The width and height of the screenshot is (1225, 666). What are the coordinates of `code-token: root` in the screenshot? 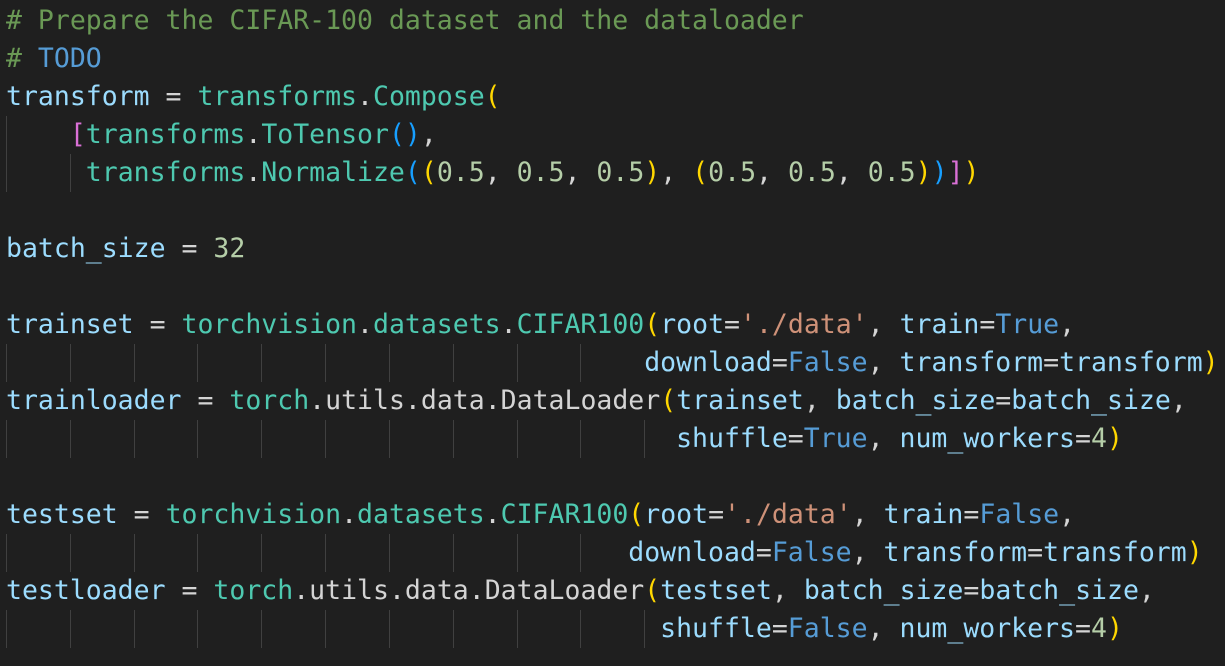 It's located at (692, 324).